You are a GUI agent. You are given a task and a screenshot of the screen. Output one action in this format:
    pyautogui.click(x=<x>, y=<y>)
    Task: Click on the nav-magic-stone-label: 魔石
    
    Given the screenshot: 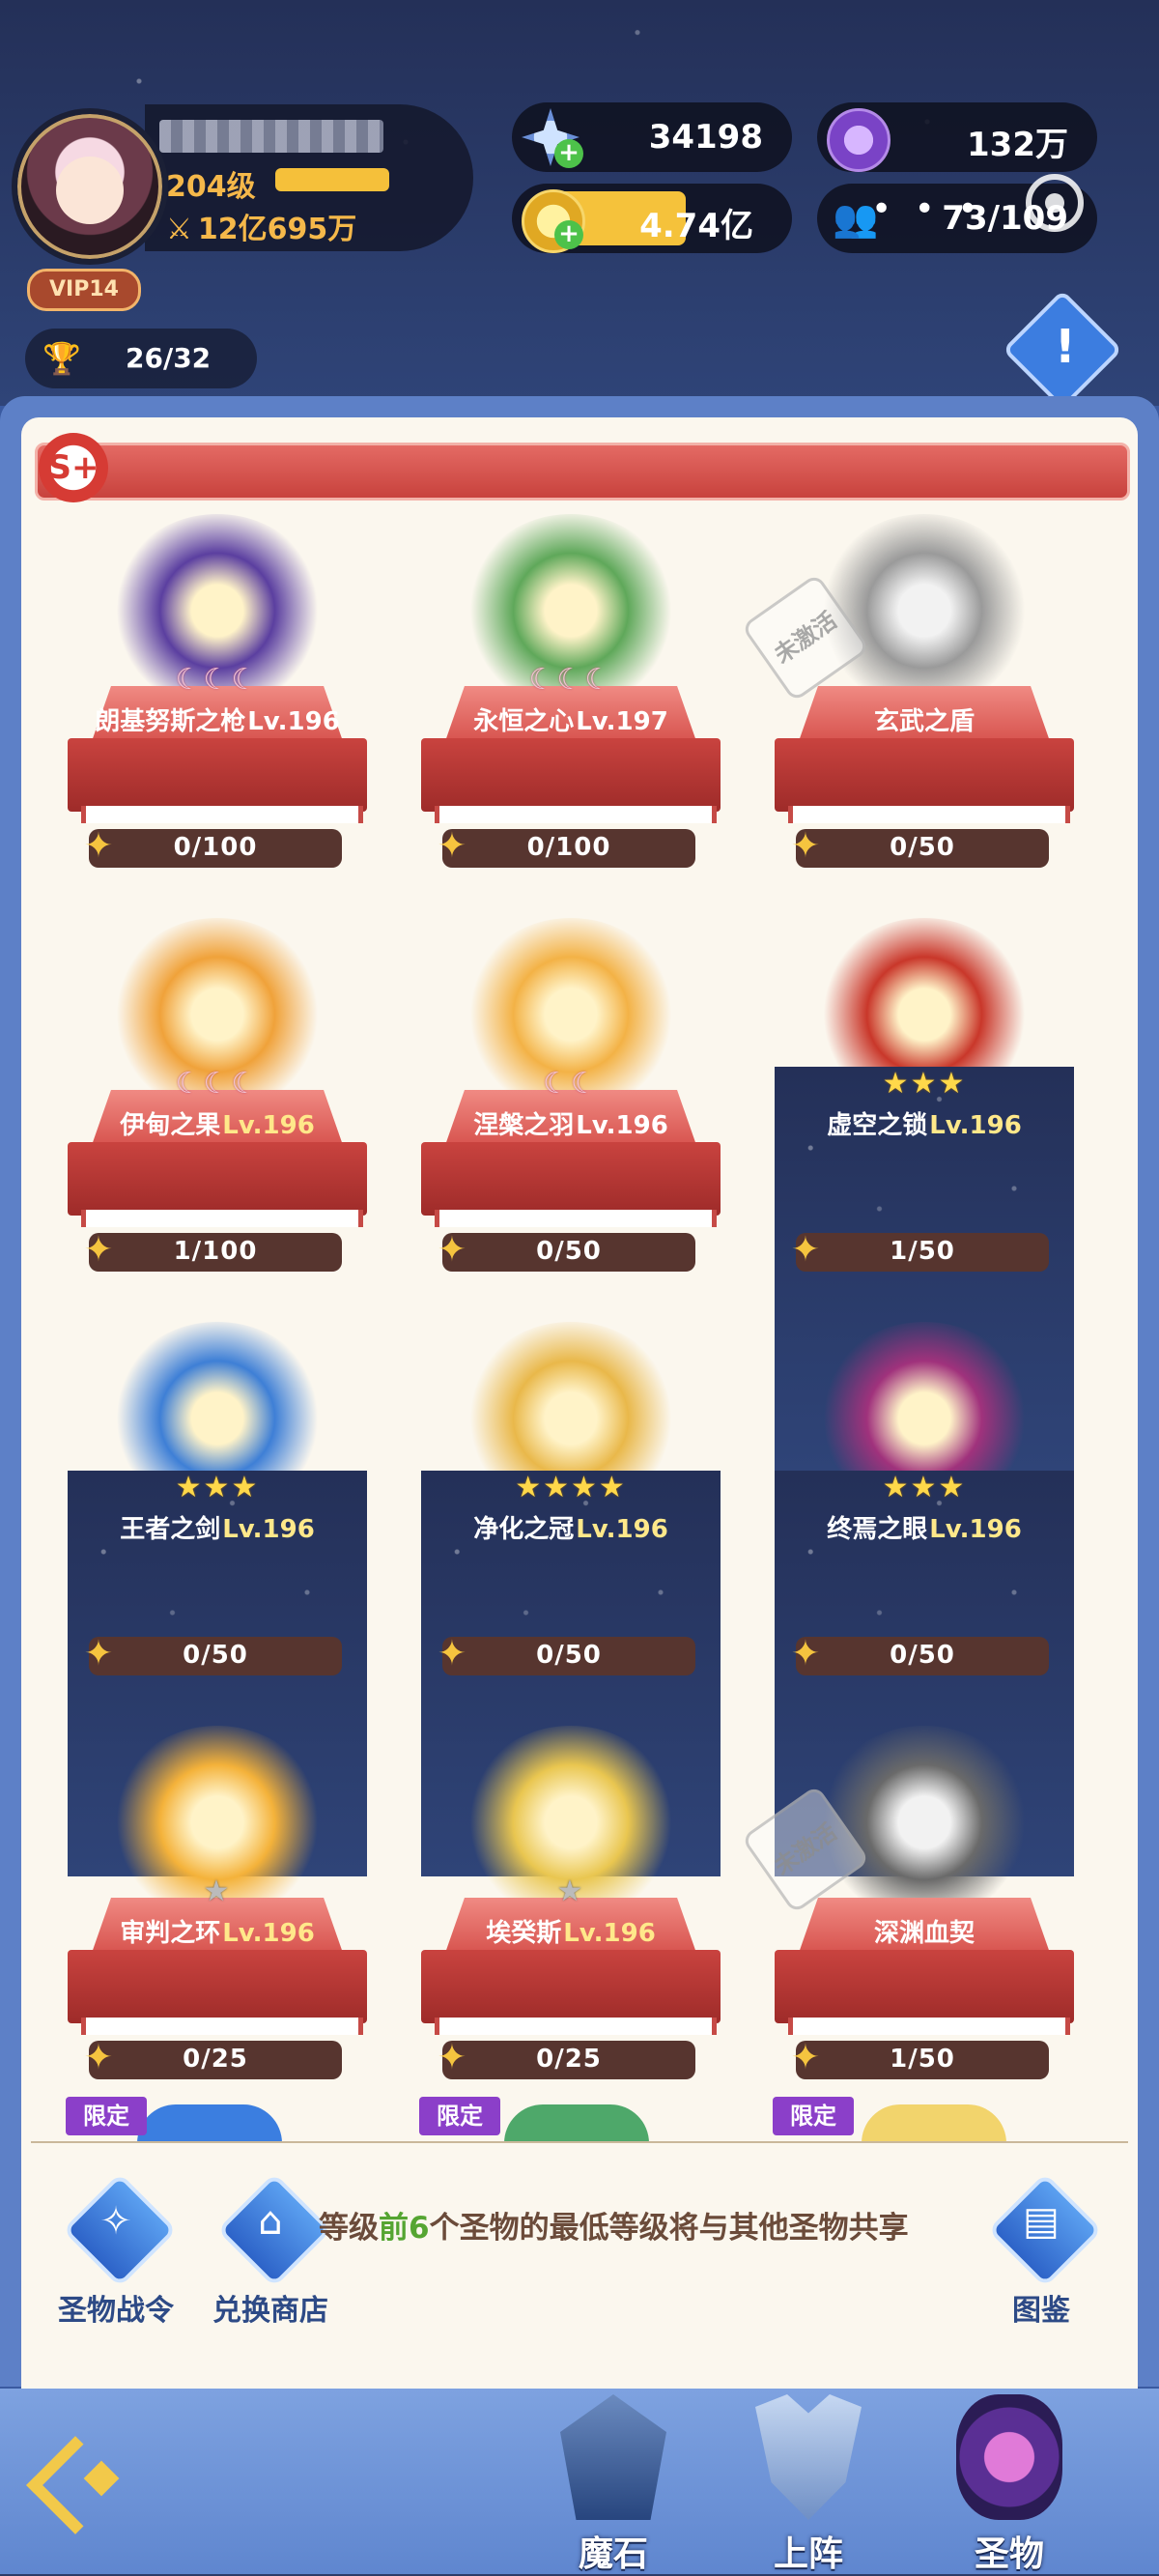 What is the action you would take?
    pyautogui.click(x=613, y=2554)
    